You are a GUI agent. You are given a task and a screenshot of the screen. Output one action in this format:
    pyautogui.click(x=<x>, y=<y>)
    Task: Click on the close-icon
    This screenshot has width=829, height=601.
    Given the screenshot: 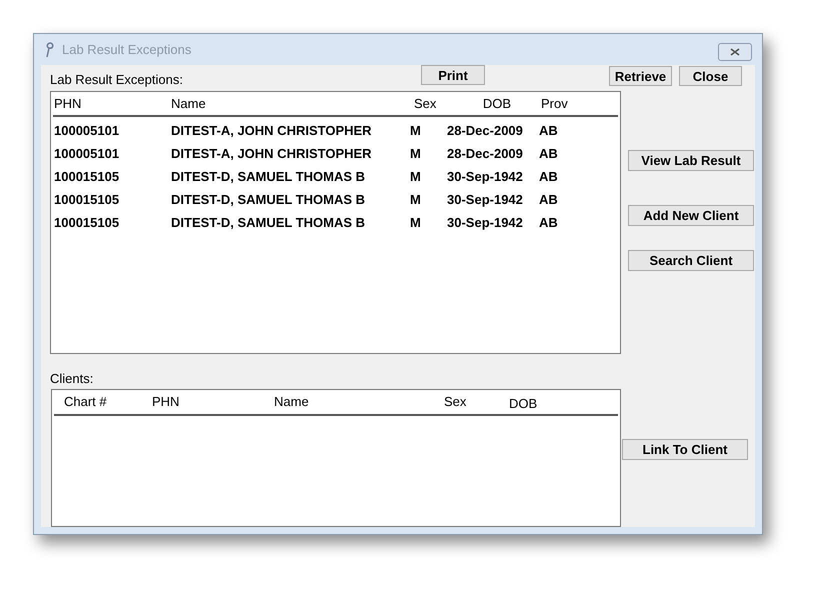 What is the action you would take?
    pyautogui.click(x=735, y=52)
    